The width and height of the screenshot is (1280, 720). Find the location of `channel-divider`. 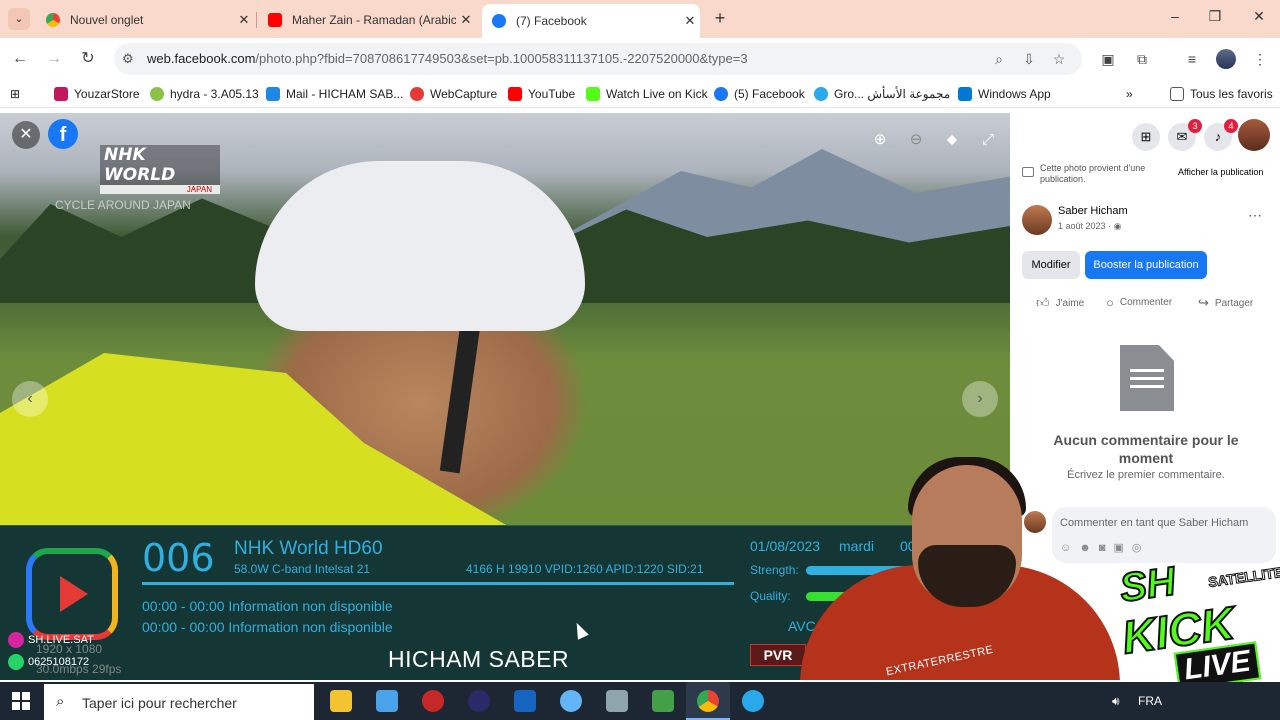

channel-divider is located at coordinates (438, 583).